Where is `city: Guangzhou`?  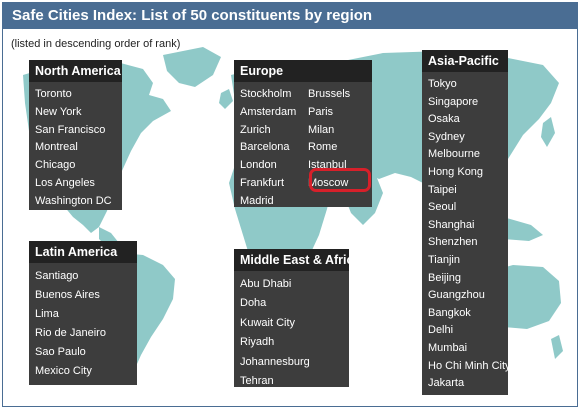 city: Guangzhou is located at coordinates (456, 295).